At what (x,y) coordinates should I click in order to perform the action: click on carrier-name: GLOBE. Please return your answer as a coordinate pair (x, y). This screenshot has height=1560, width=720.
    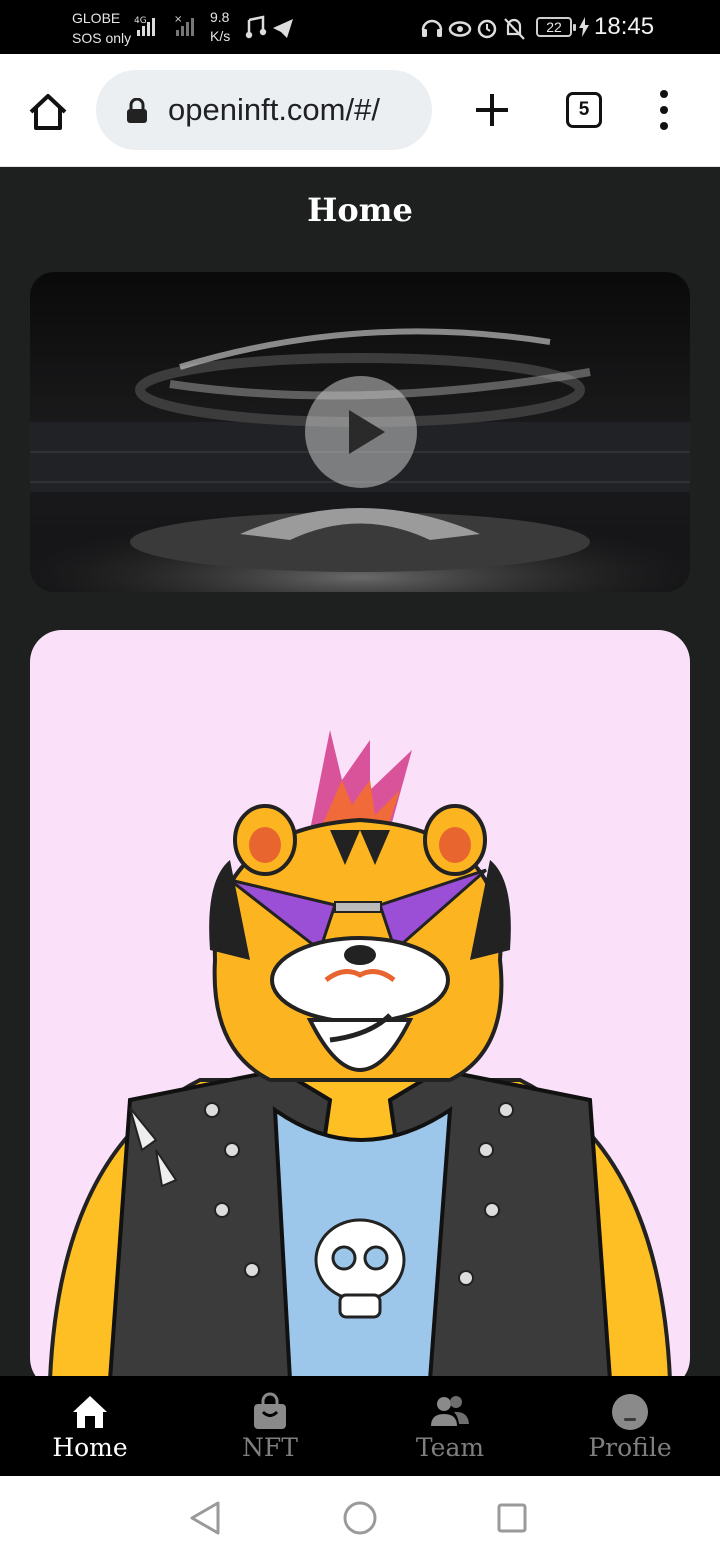
    Looking at the image, I should click on (96, 18).